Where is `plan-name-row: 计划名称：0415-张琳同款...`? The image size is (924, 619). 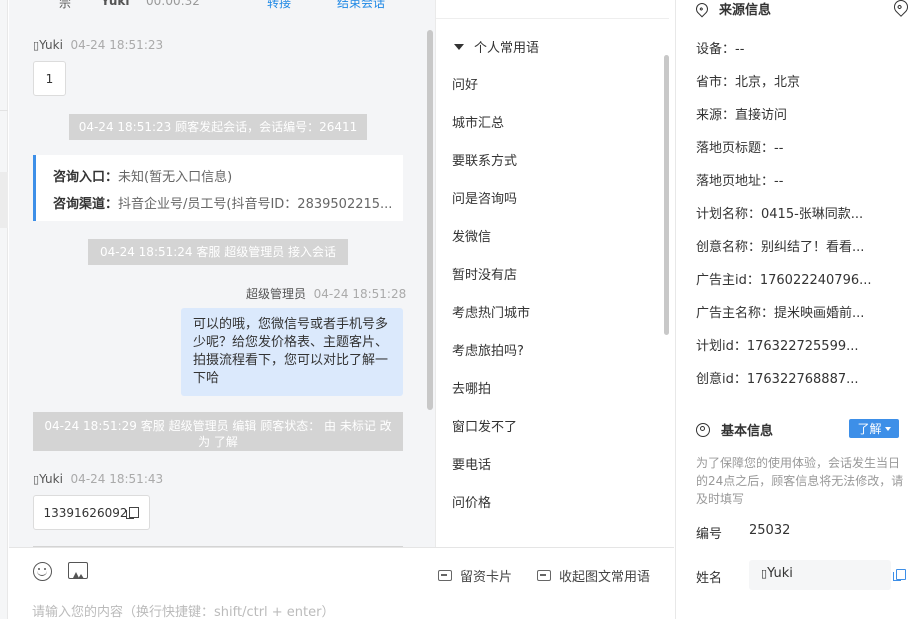
plan-name-row: 计划名称：0415-张琳同款... is located at coordinates (780, 214).